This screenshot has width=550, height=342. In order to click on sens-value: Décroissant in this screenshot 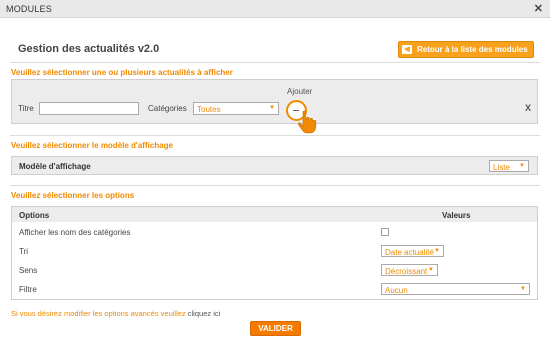, I will do `click(406, 271)`.